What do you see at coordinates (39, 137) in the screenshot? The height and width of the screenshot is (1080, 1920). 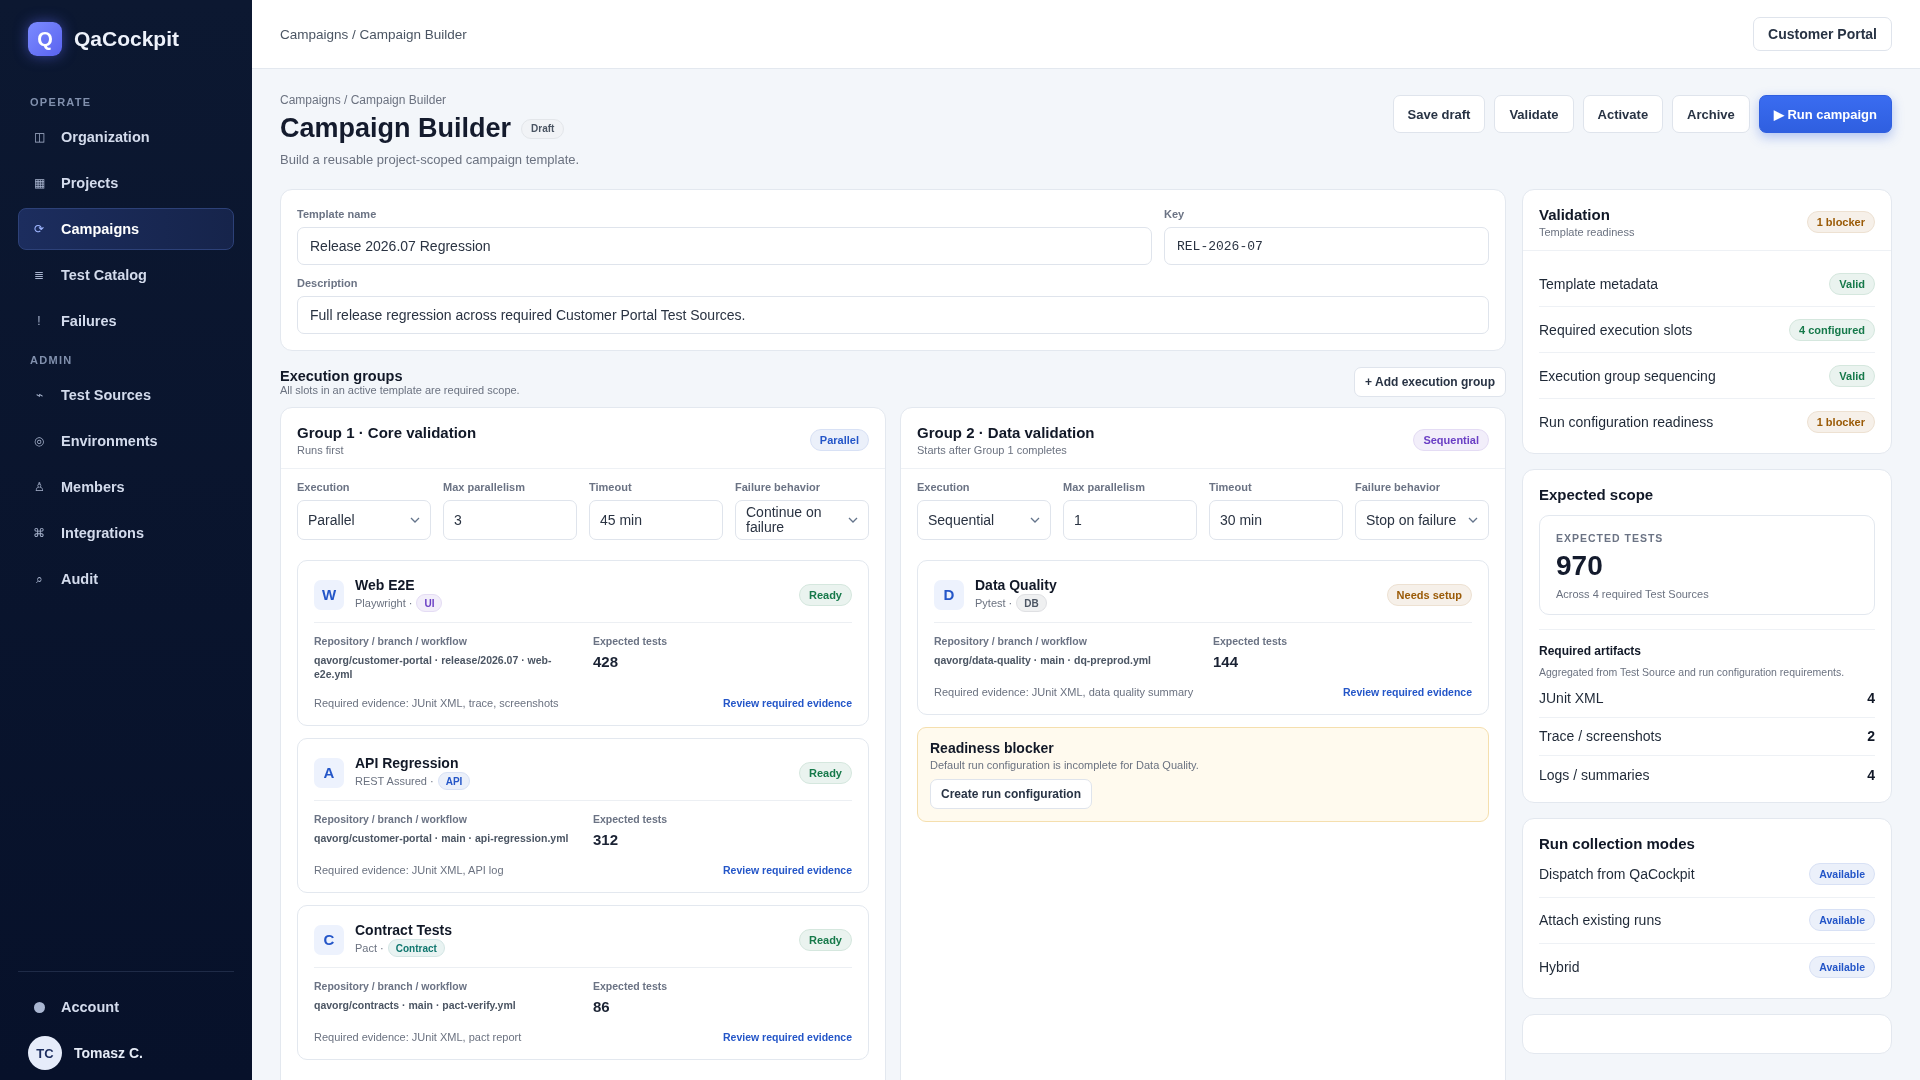 I see `nav-icon: ◫` at bounding box center [39, 137].